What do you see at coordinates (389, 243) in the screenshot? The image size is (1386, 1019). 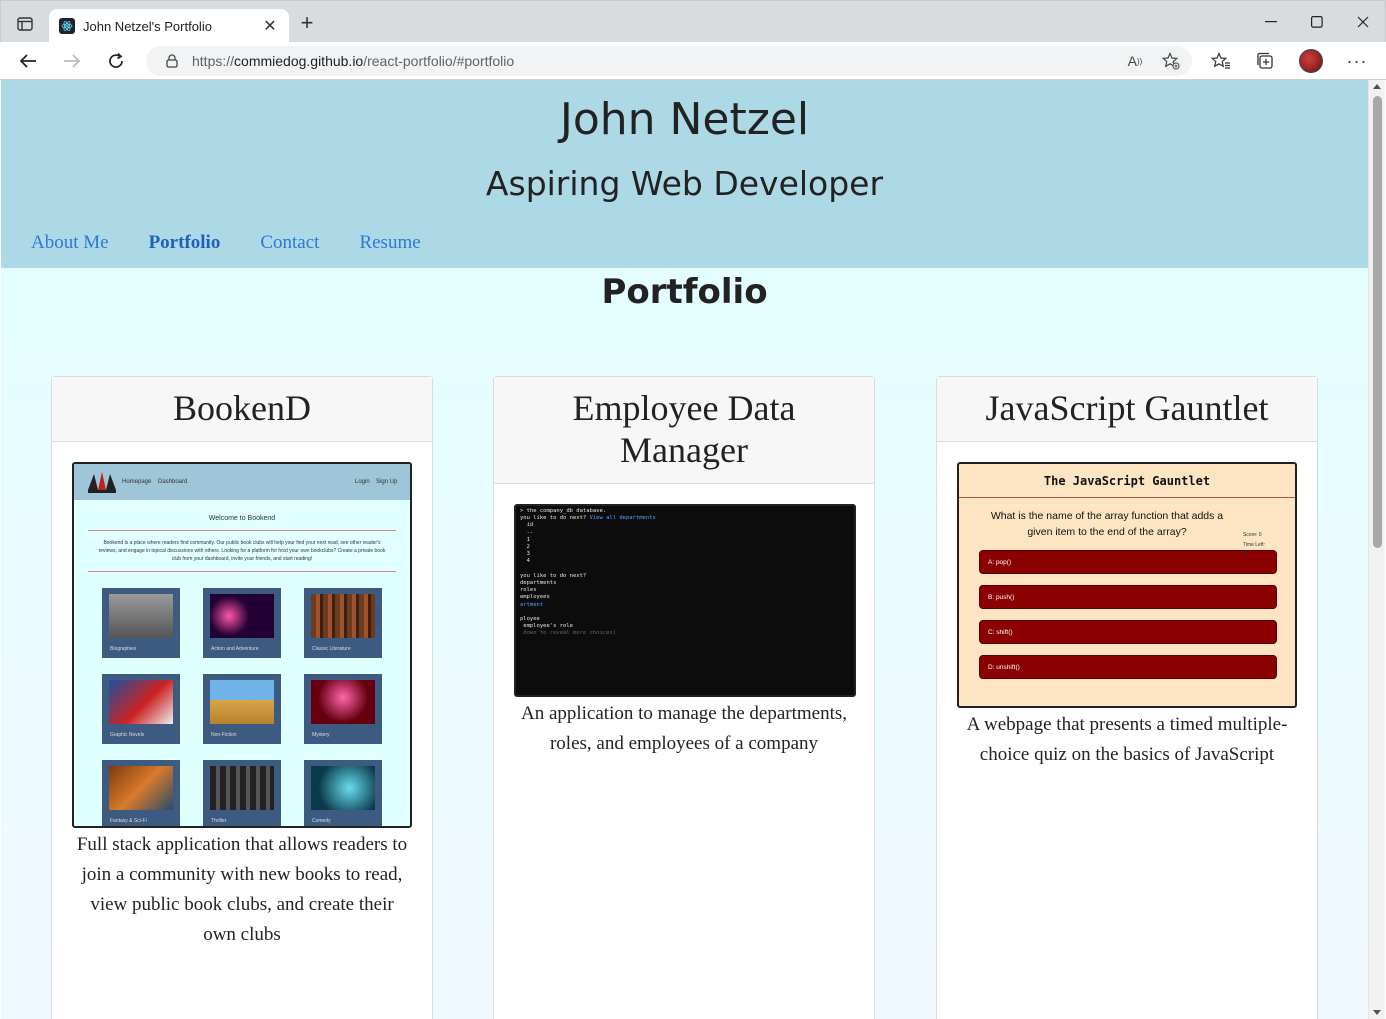 I see `nav-resume: Resume` at bounding box center [389, 243].